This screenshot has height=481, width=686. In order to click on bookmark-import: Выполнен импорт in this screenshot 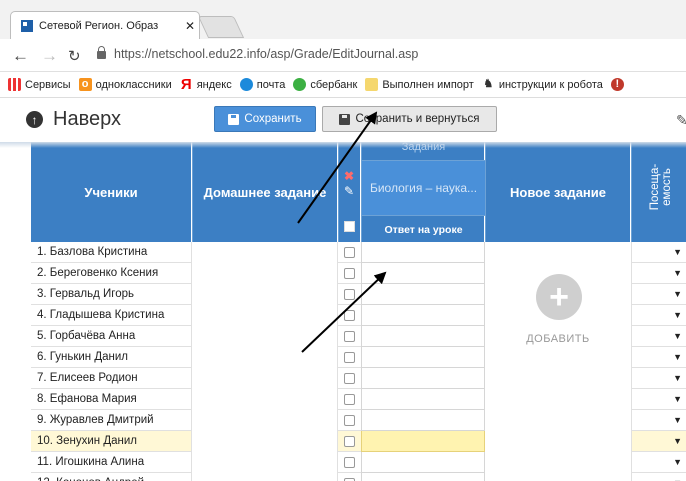, I will do `click(419, 84)`.